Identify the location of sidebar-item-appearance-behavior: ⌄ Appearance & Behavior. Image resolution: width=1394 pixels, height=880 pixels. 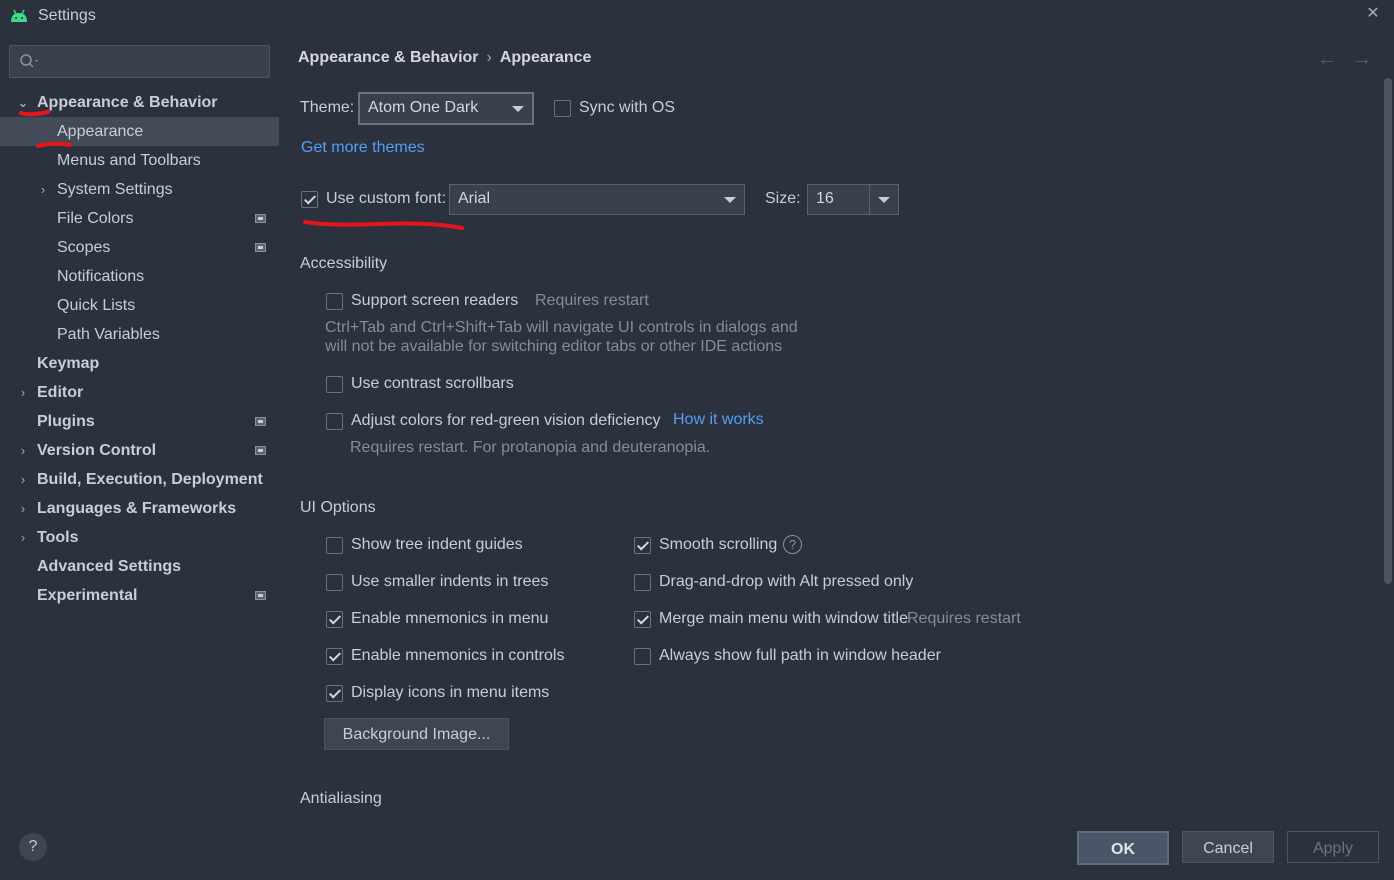
(139, 102).